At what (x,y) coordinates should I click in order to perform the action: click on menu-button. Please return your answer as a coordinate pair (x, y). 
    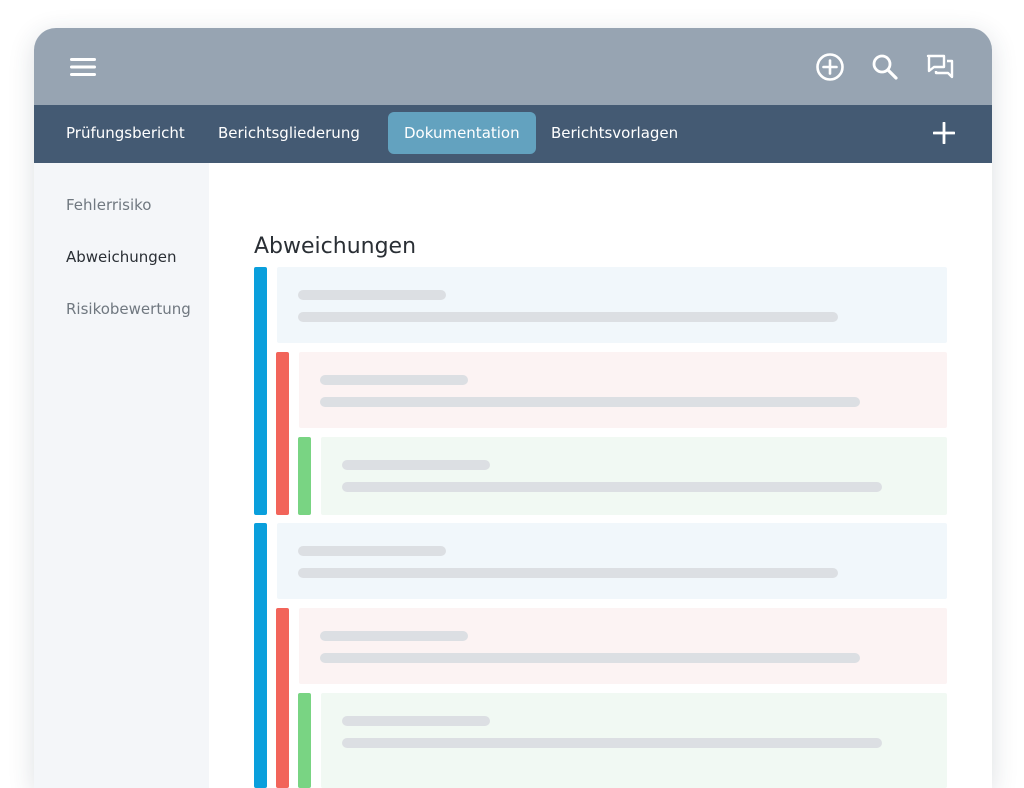
    Looking at the image, I should click on (83, 67).